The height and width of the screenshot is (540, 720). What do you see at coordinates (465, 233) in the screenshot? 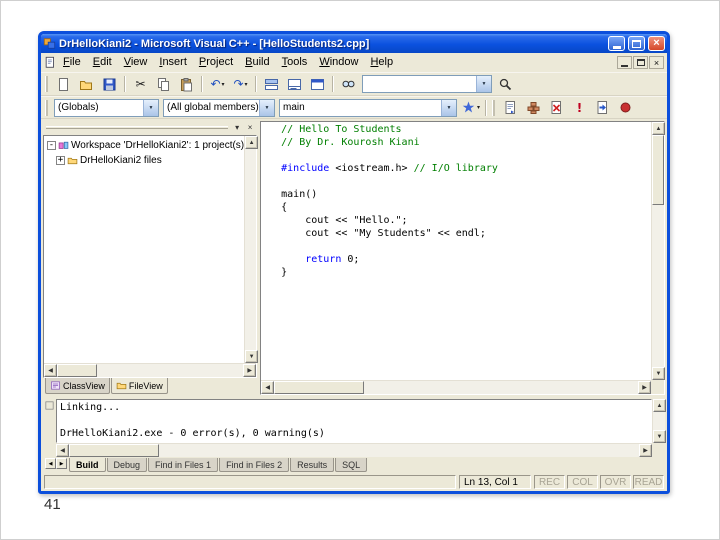
I see `code-line: cout << "My Students" << endl;` at bounding box center [465, 233].